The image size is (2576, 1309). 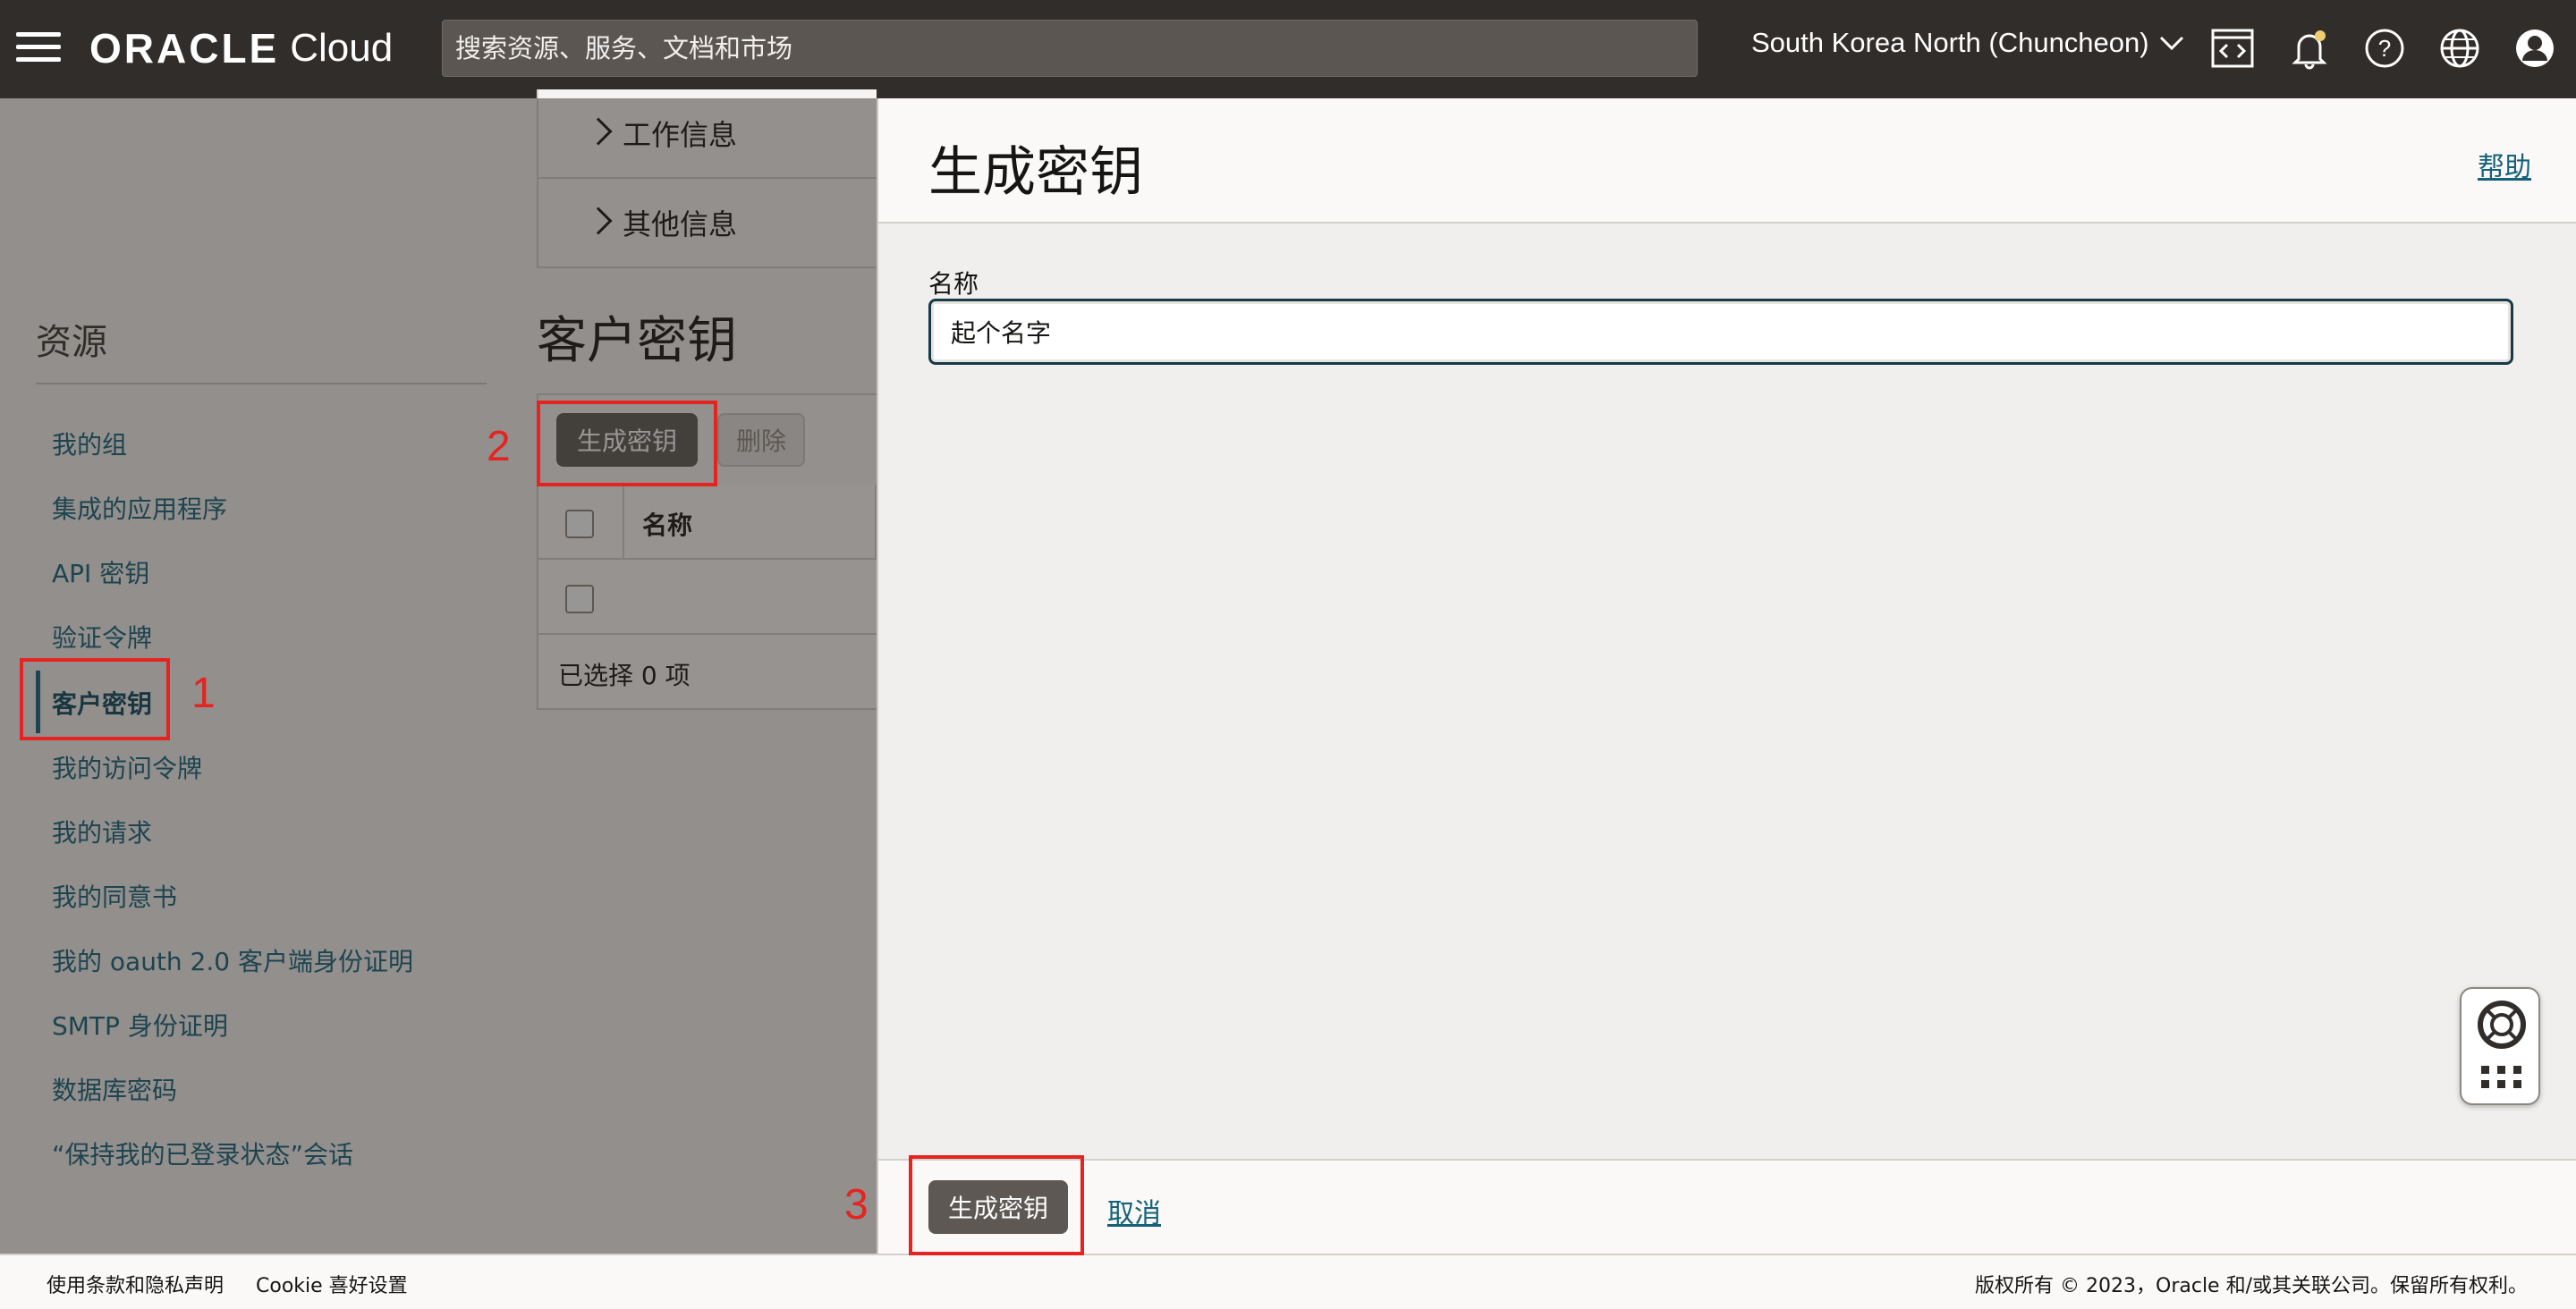 What do you see at coordinates (38, 46) in the screenshot?
I see `hamburger-menu-icon` at bounding box center [38, 46].